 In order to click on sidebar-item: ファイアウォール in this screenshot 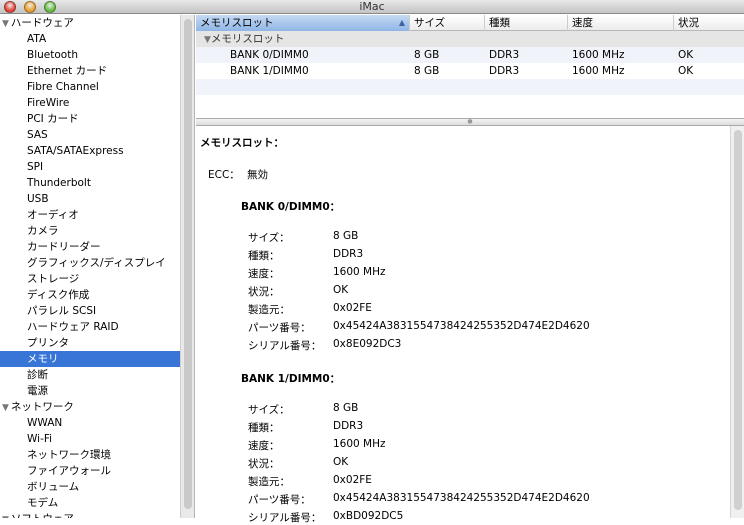, I will do `click(90, 471)`.